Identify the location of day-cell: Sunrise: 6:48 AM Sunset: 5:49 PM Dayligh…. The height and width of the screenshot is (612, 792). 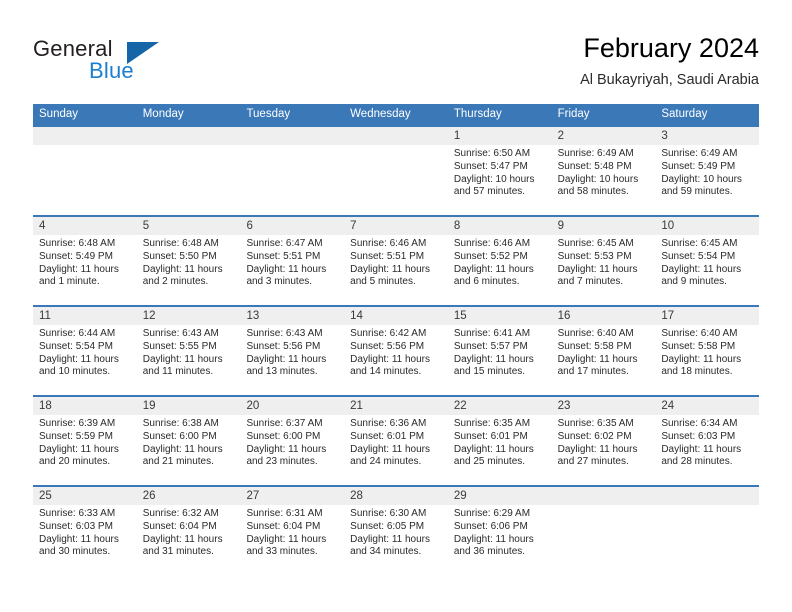
(85, 270).